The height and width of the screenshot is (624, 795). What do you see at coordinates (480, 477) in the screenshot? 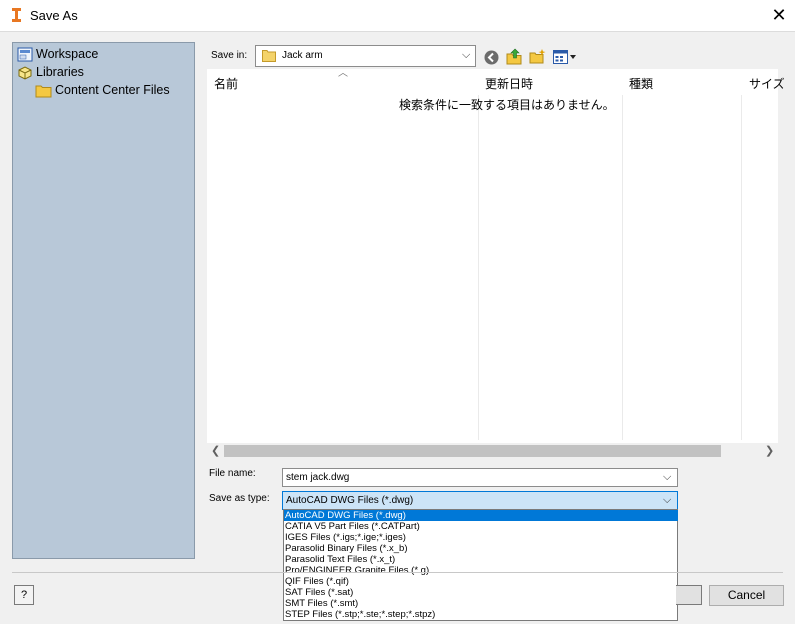
I see `filename-field: stem jack.dwg` at bounding box center [480, 477].